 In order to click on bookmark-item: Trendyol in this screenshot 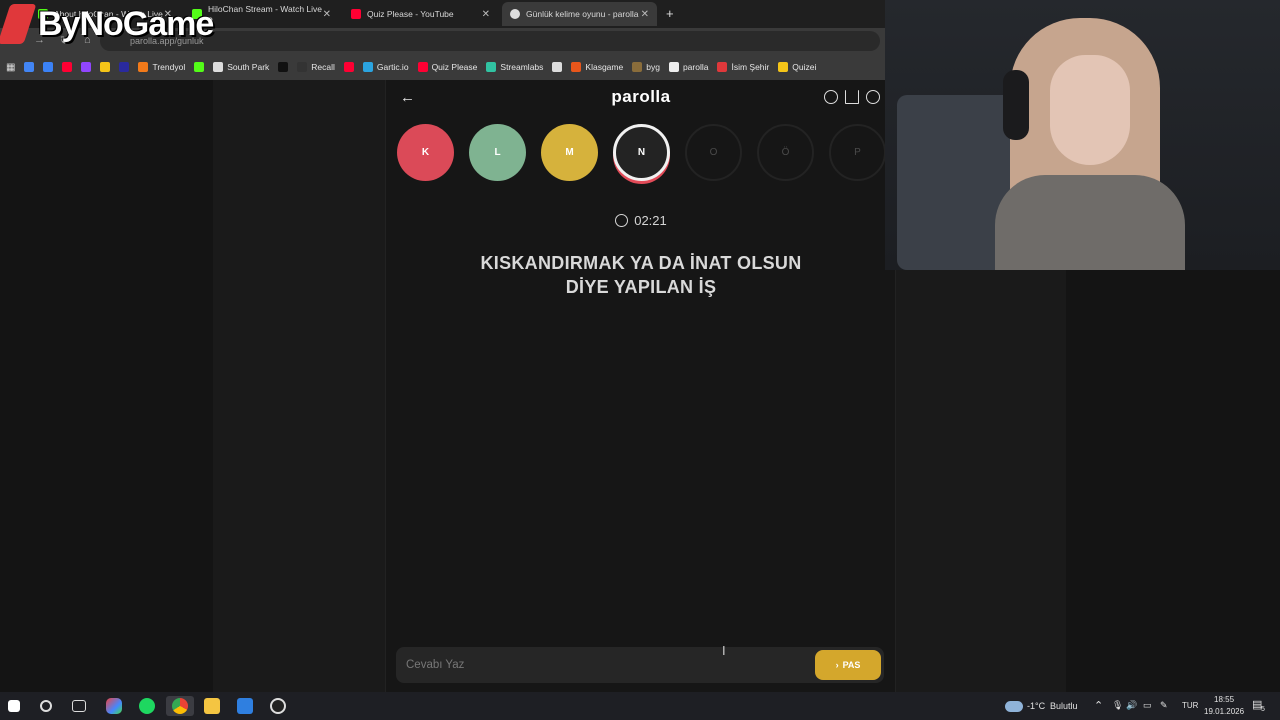, I will do `click(161, 67)`.